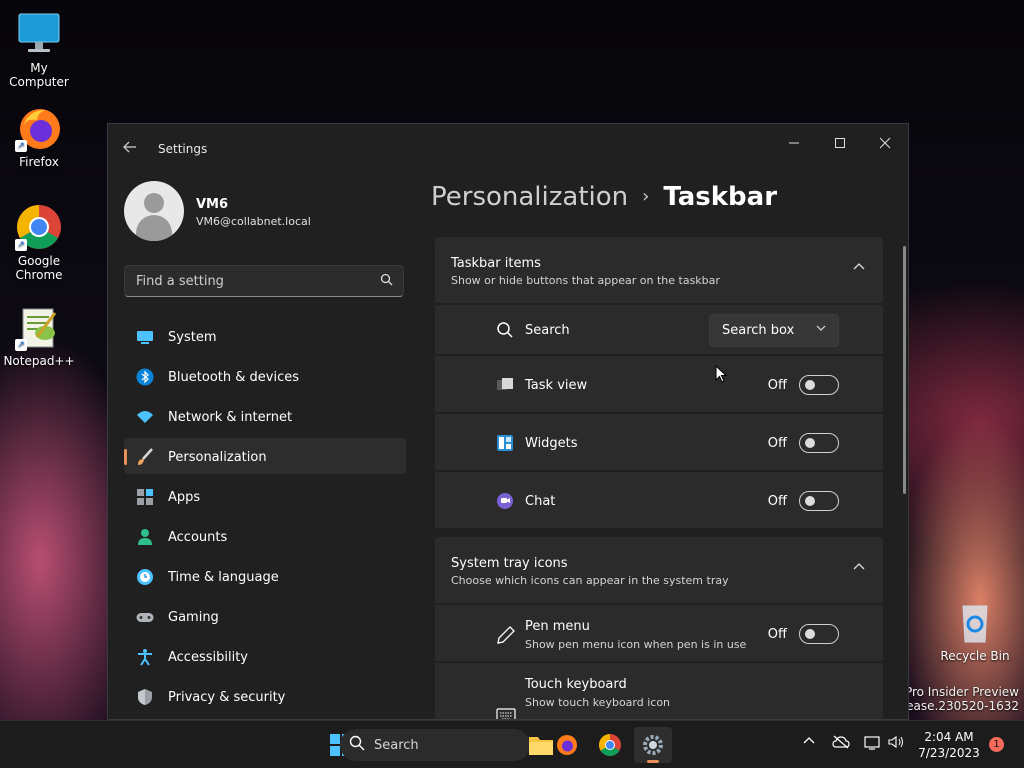 This screenshot has height=768, width=1024. Describe the element at coordinates (774, 330) in the screenshot. I see `search-mode-dropdown: Search box` at that location.